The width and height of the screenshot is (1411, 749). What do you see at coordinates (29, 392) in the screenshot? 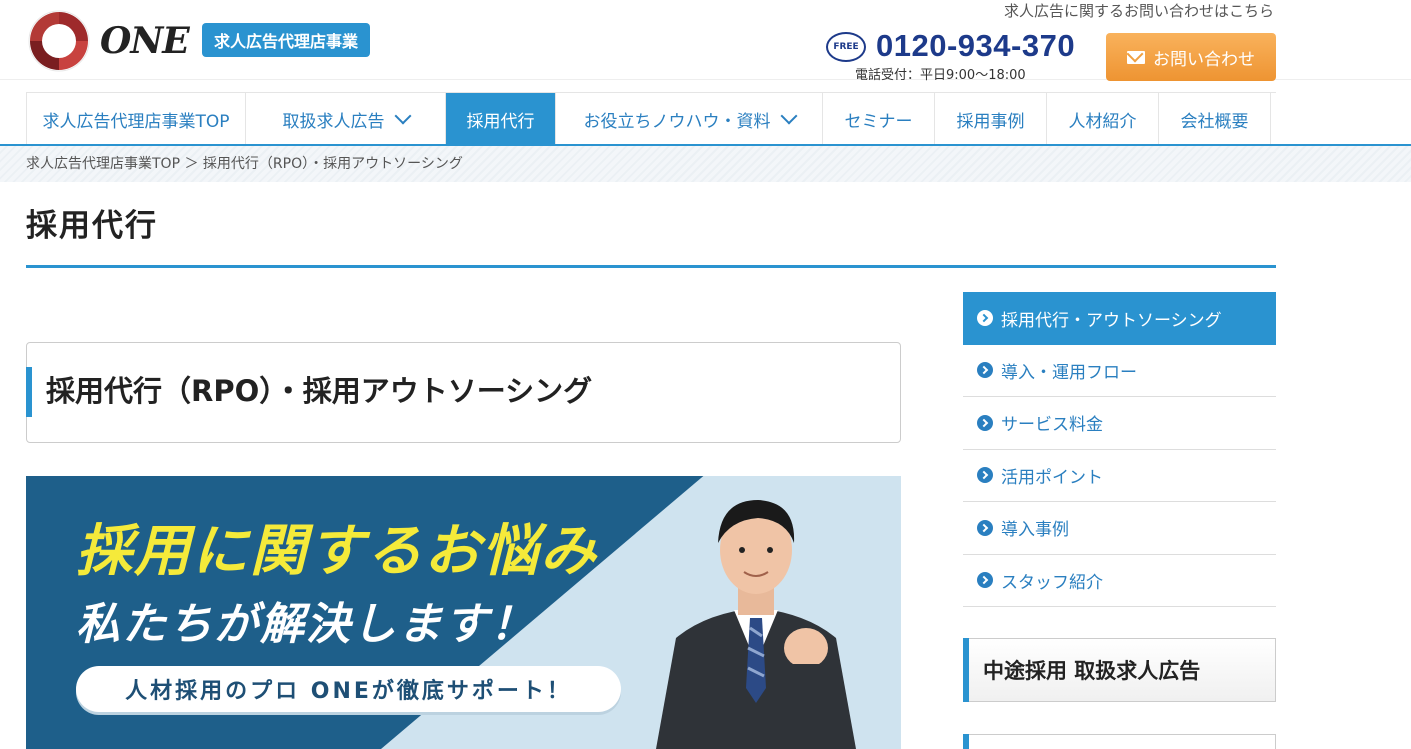
I see `section-accent-bar` at bounding box center [29, 392].